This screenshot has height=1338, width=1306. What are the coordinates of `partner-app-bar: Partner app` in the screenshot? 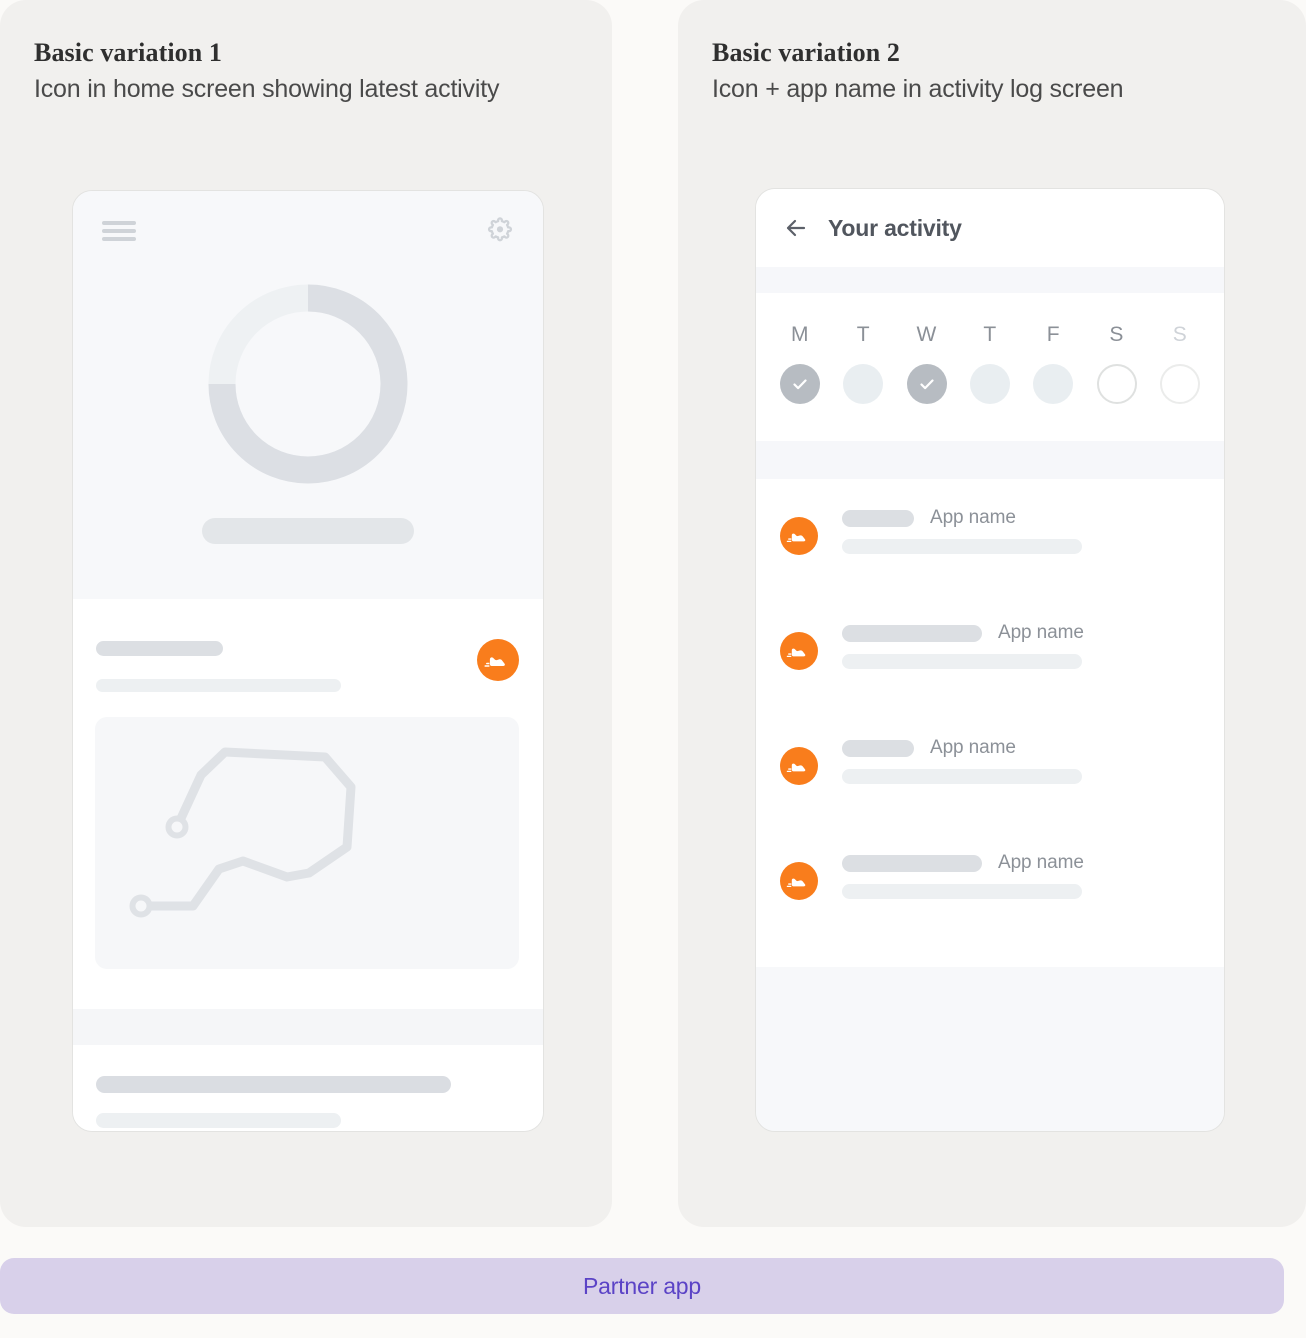 It's located at (642, 1286).